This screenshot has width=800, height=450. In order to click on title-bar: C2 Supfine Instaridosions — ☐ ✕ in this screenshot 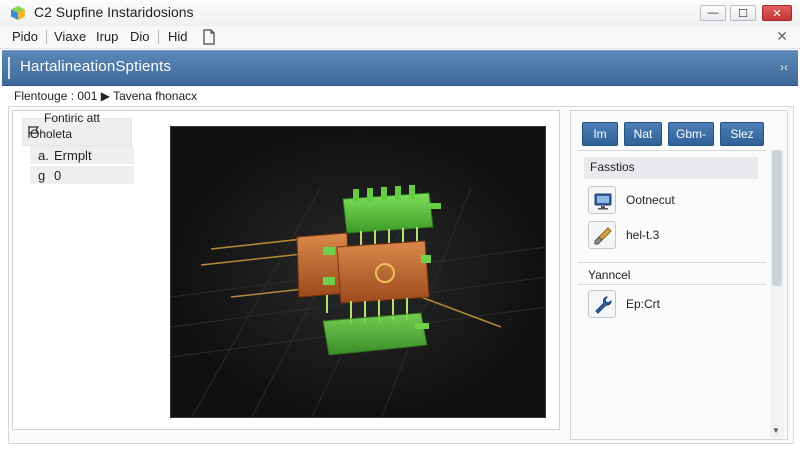, I will do `click(400, 13)`.